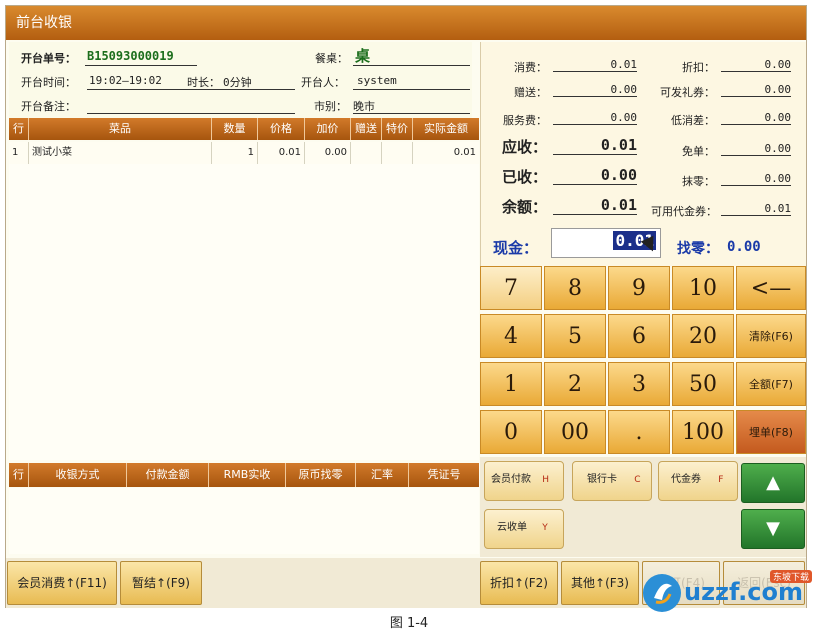 The image size is (818, 635). What do you see at coordinates (595, 205) in the screenshot?
I see `balance-value: 0.01` at bounding box center [595, 205].